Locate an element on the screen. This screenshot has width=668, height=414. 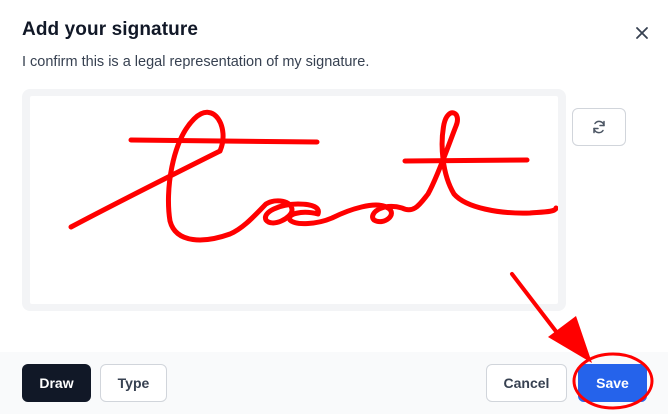
clear-signature-button is located at coordinates (599, 127).